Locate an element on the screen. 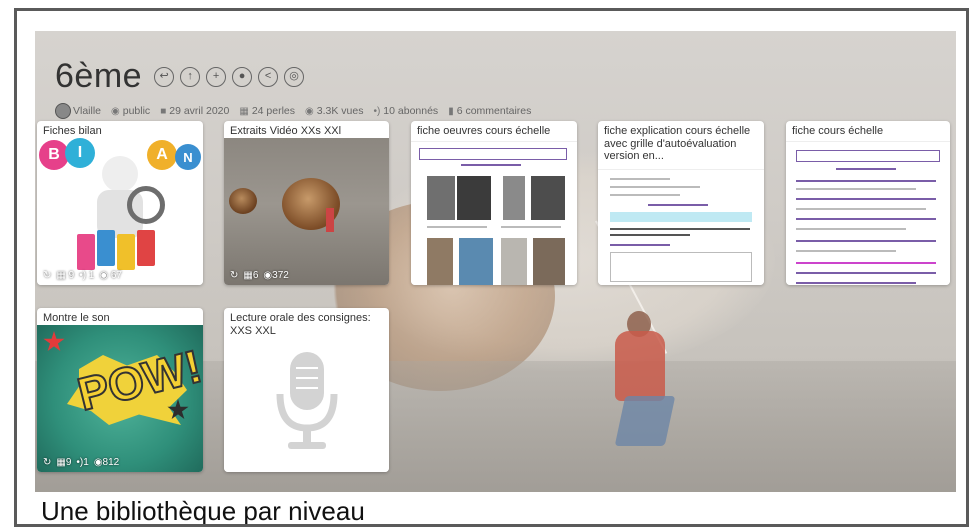 The width and height of the screenshot is (975, 531). title-row: 6ème ↩ ↑ + ● < ◎ is located at coordinates (180, 76).